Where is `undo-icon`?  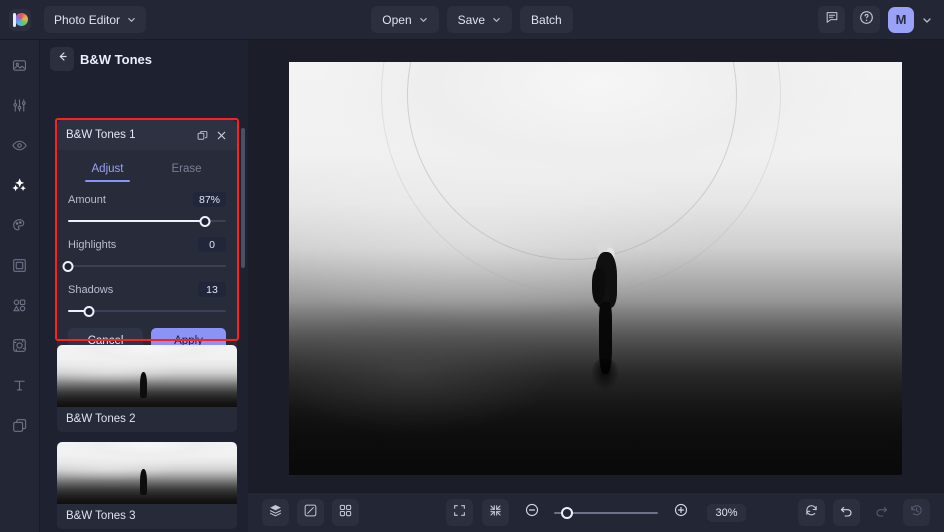
undo-icon is located at coordinates (846, 513).